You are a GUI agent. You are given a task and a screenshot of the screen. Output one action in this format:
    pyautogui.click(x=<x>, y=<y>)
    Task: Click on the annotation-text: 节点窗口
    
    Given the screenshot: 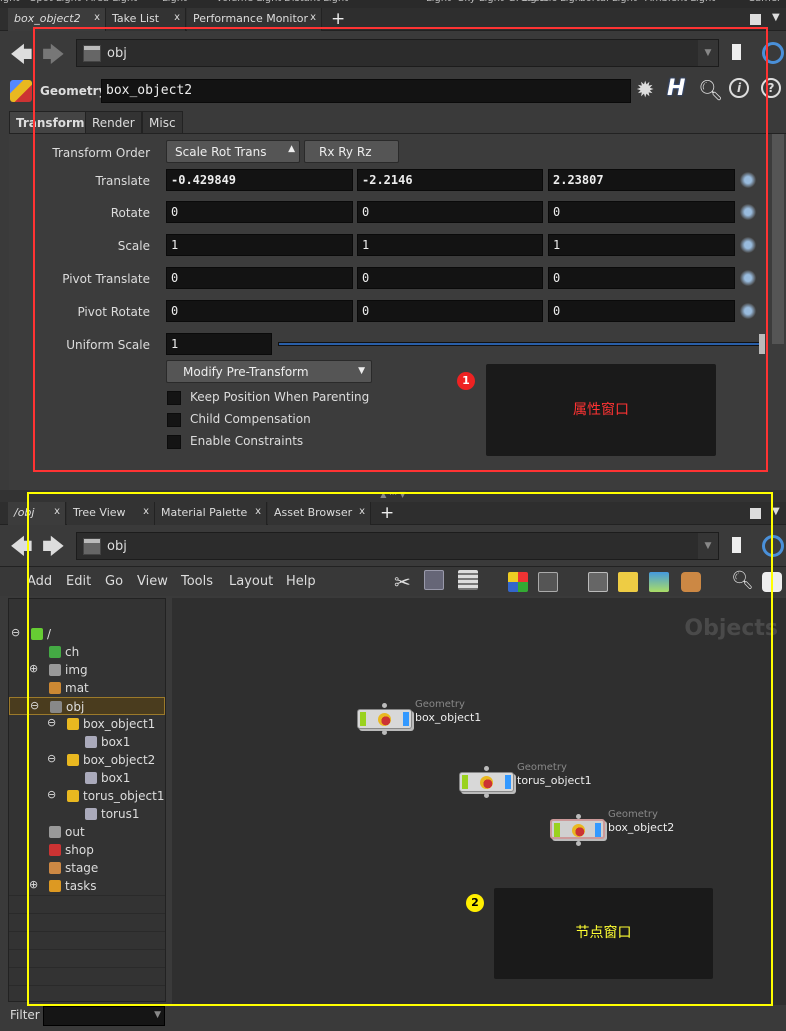 What is the action you would take?
    pyautogui.click(x=603, y=933)
    